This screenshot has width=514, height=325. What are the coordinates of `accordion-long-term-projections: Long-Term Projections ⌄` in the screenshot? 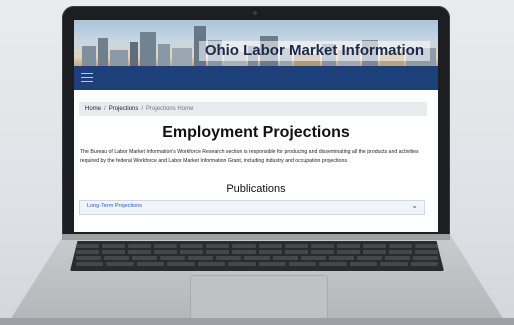 It's located at (252, 207).